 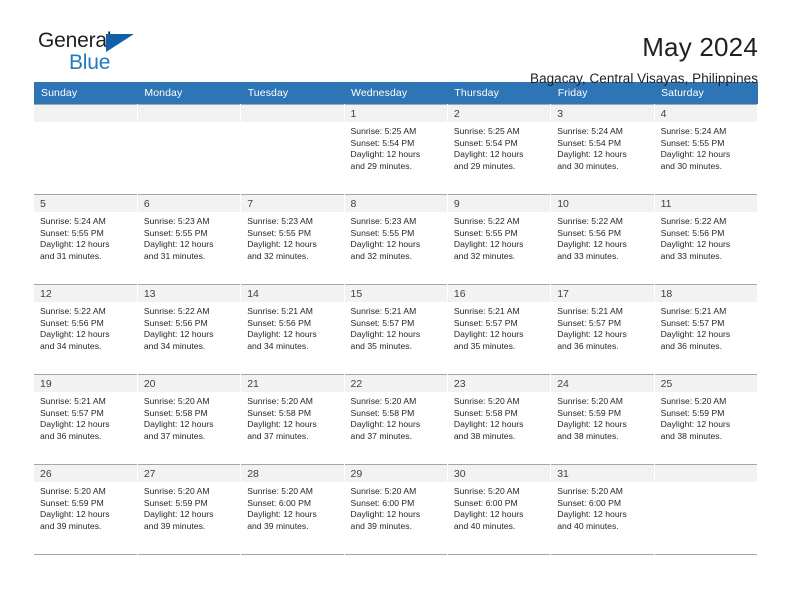 What do you see at coordinates (395, 383) in the screenshot?
I see `day-number: 22` at bounding box center [395, 383].